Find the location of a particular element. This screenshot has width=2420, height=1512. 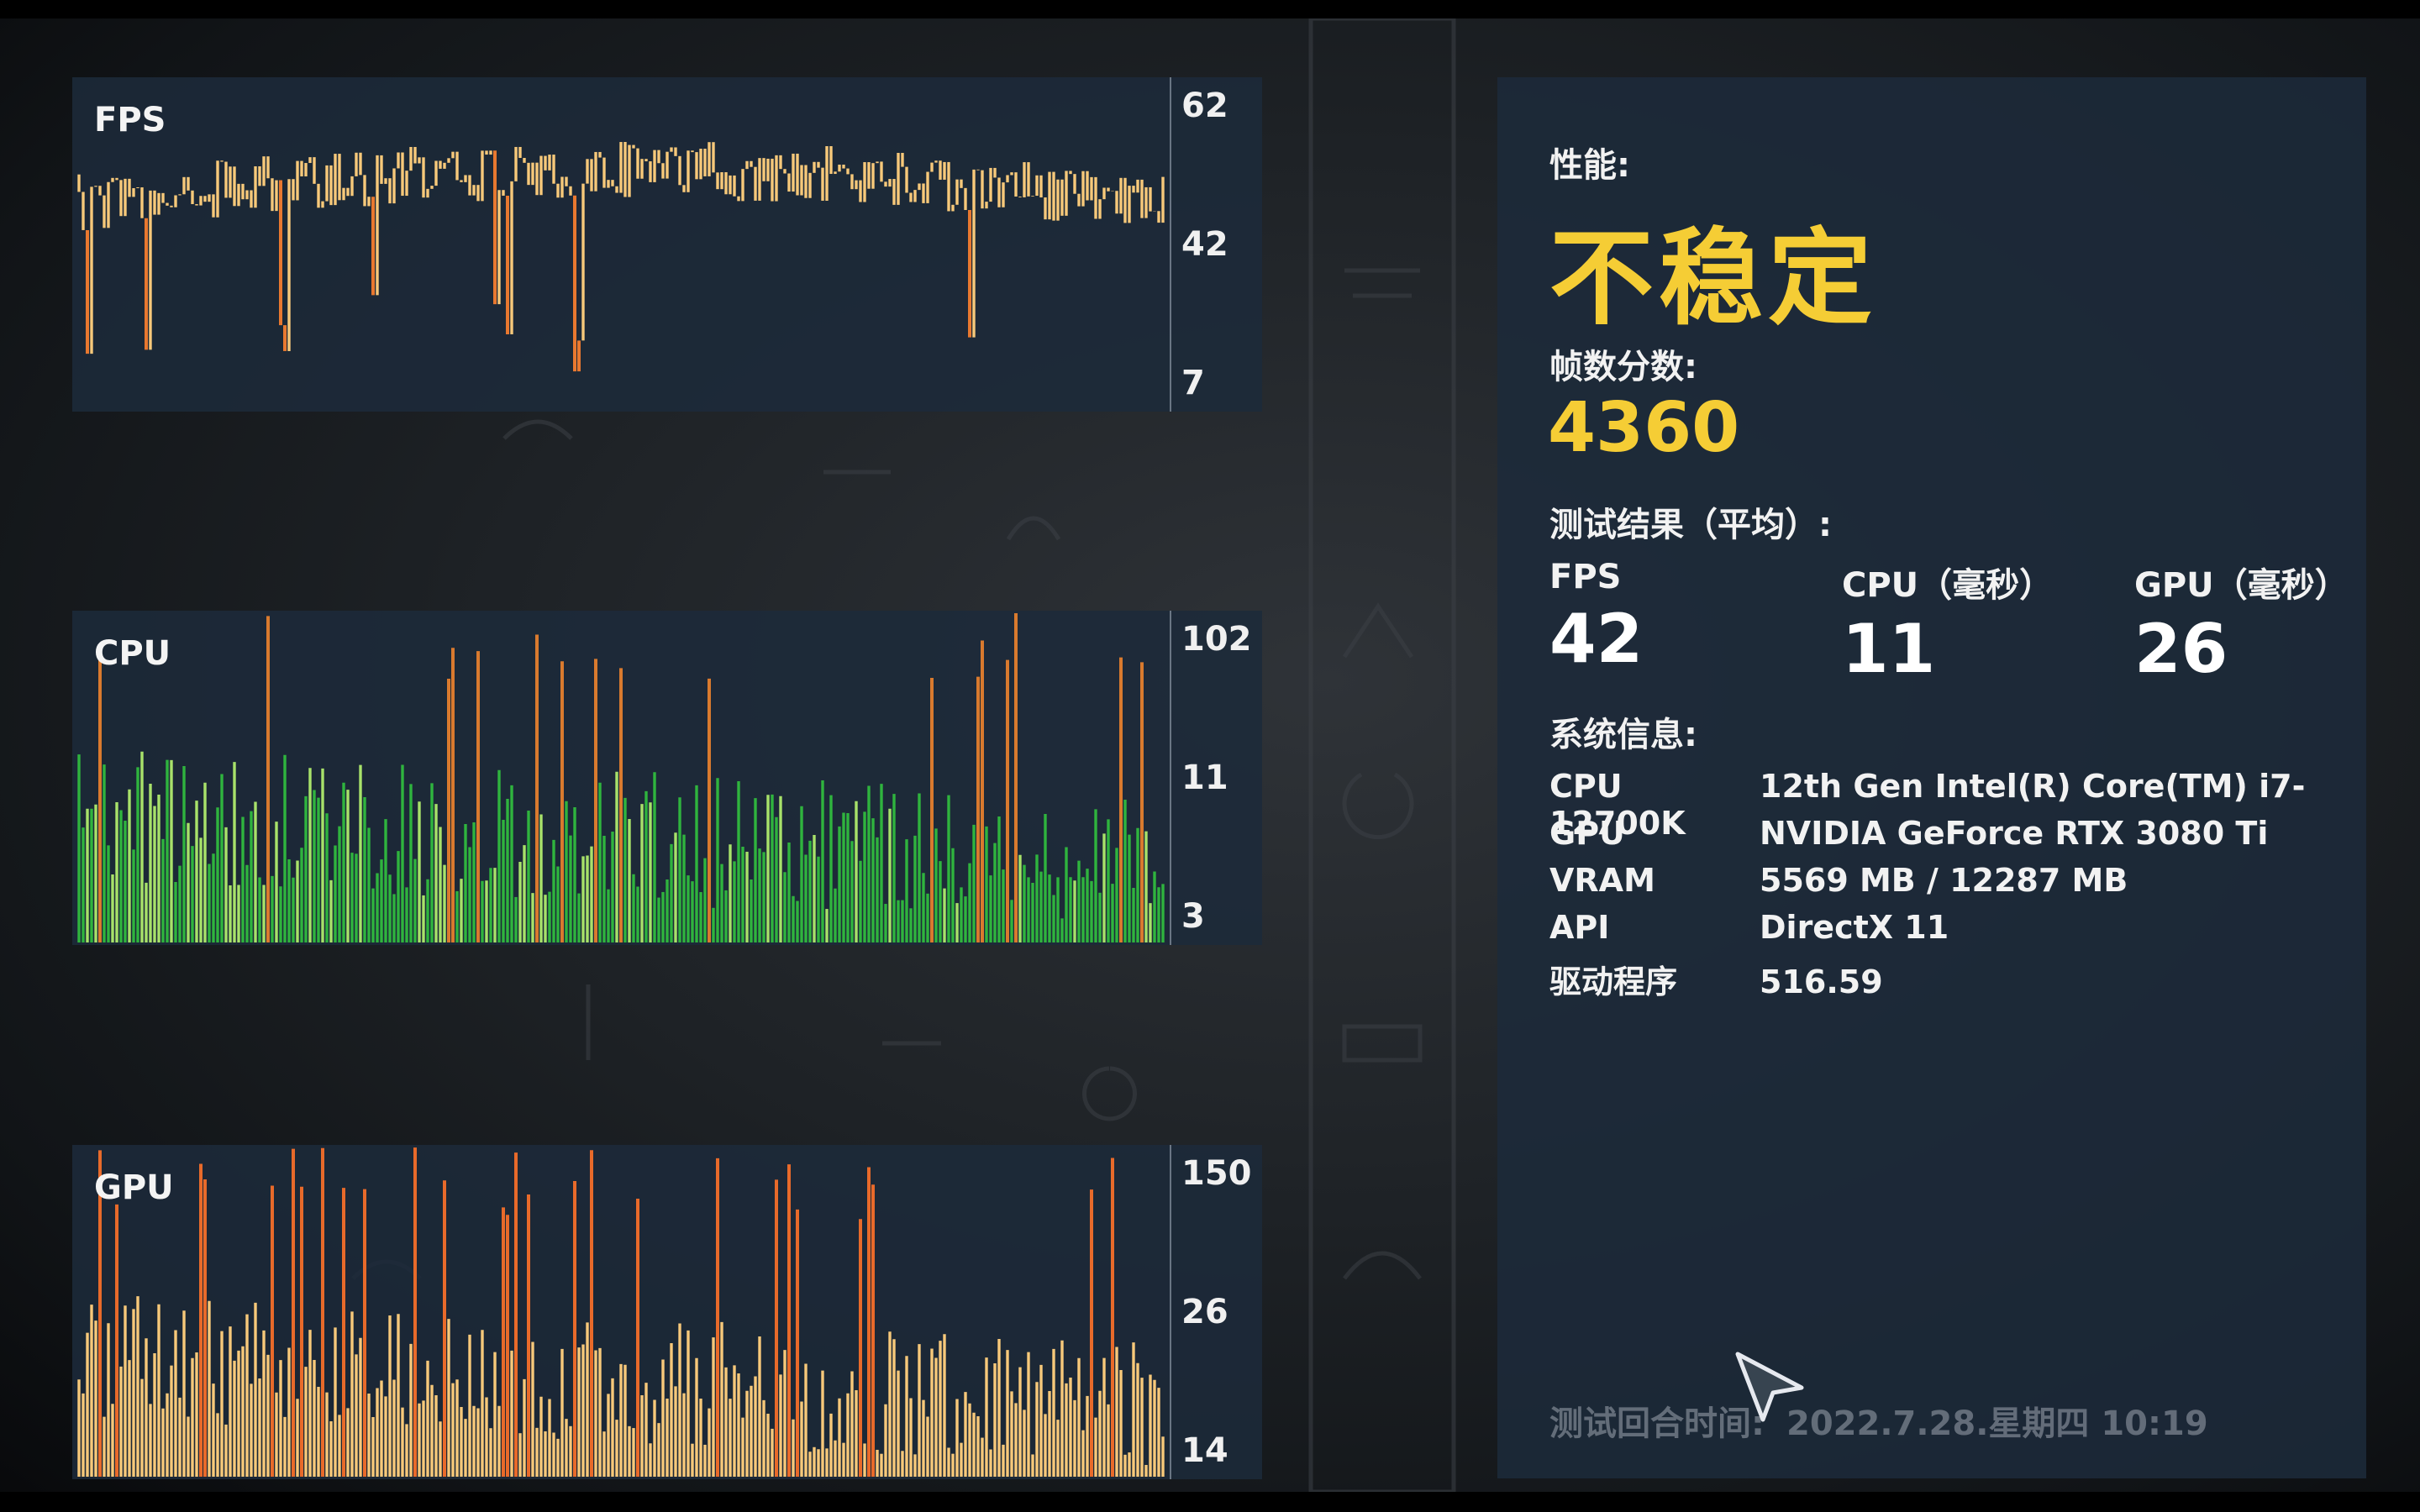

result-fps-value: 42 is located at coordinates (1596, 639).